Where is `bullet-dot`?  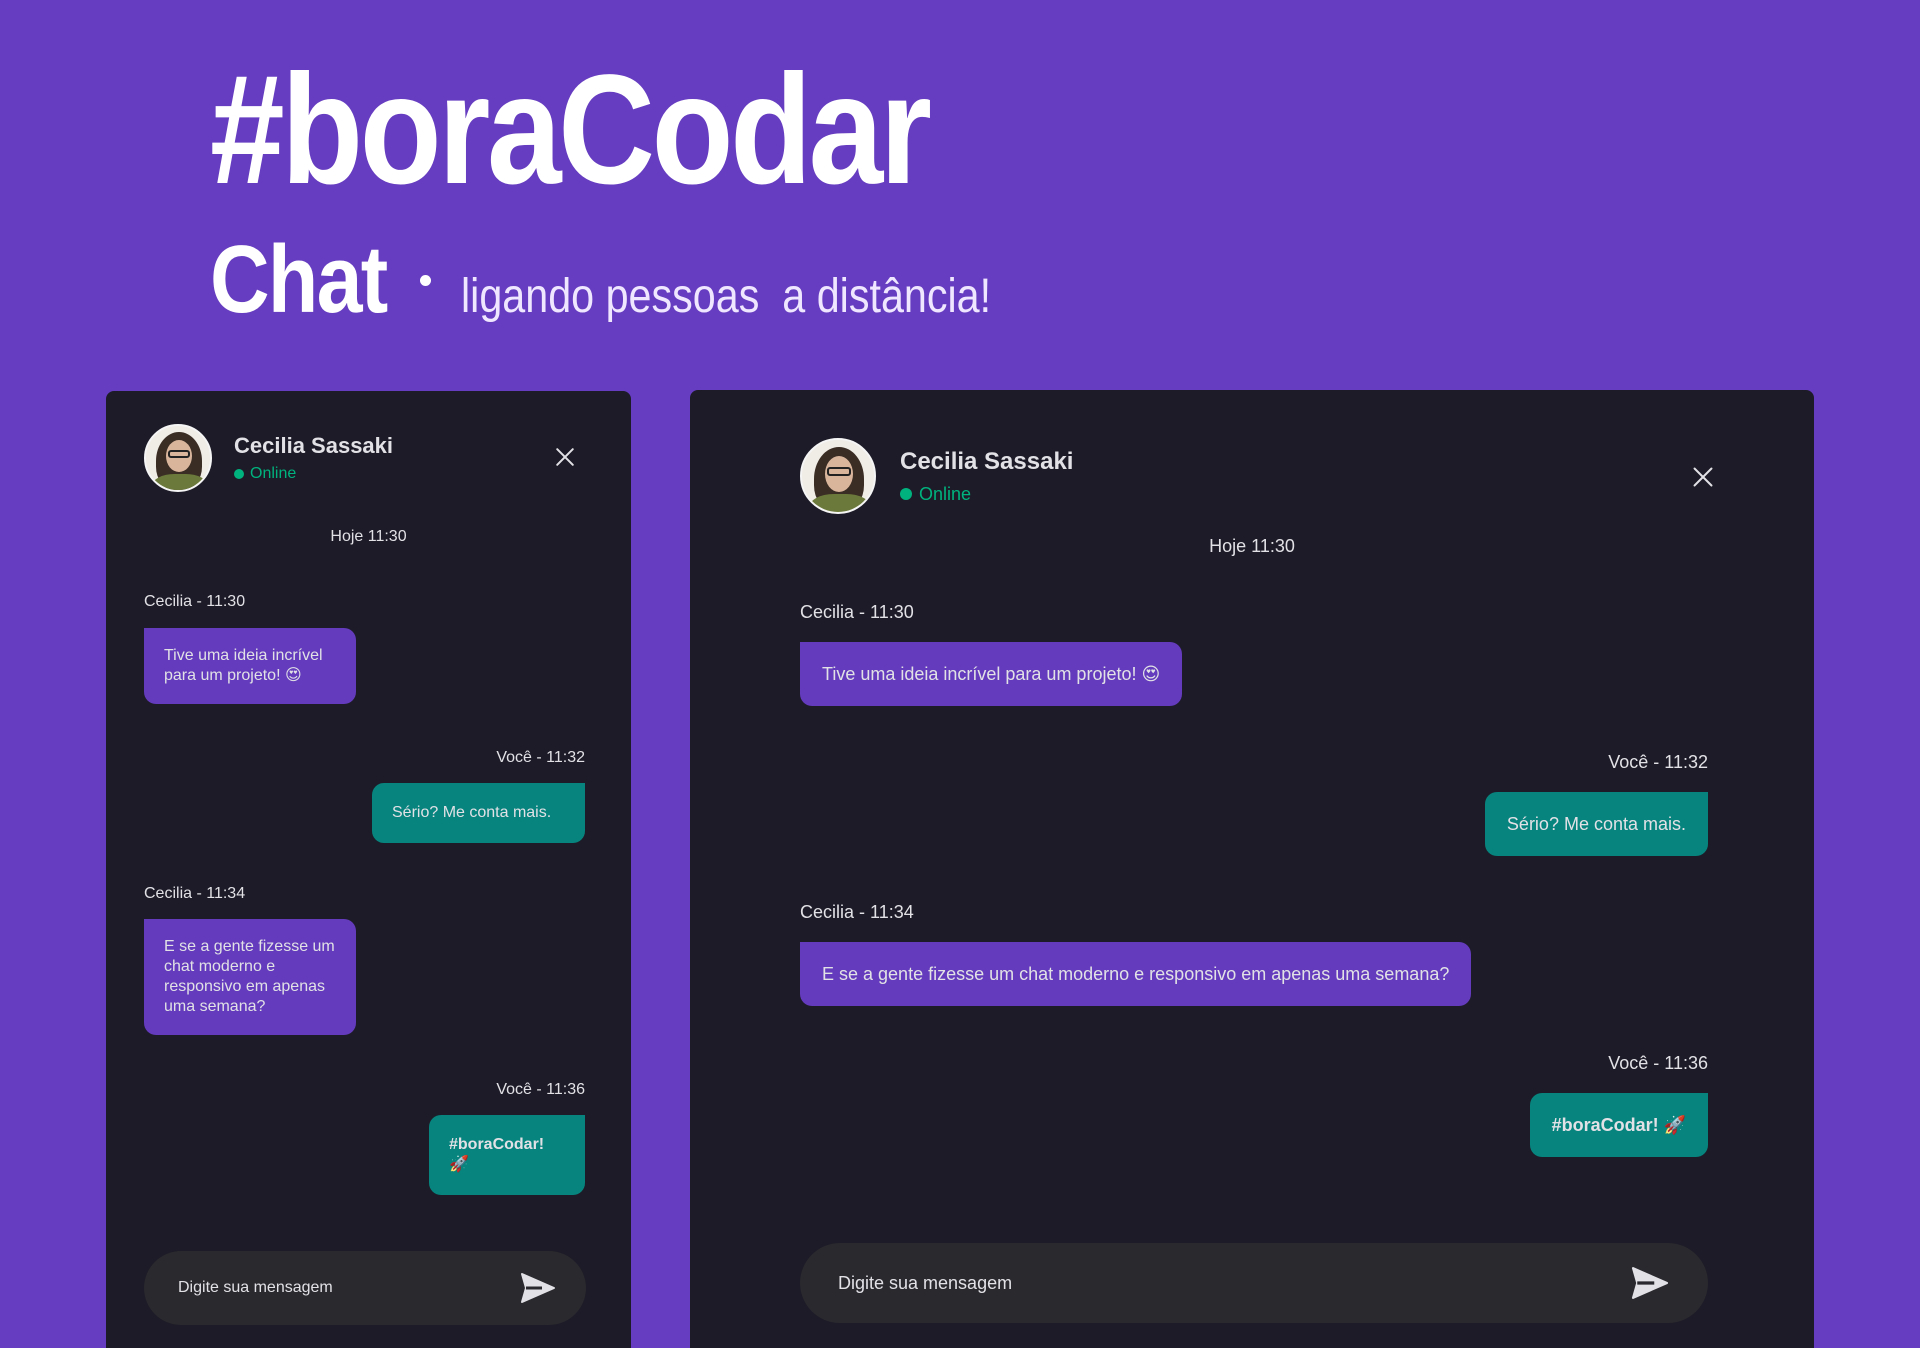
bullet-dot is located at coordinates (425, 280).